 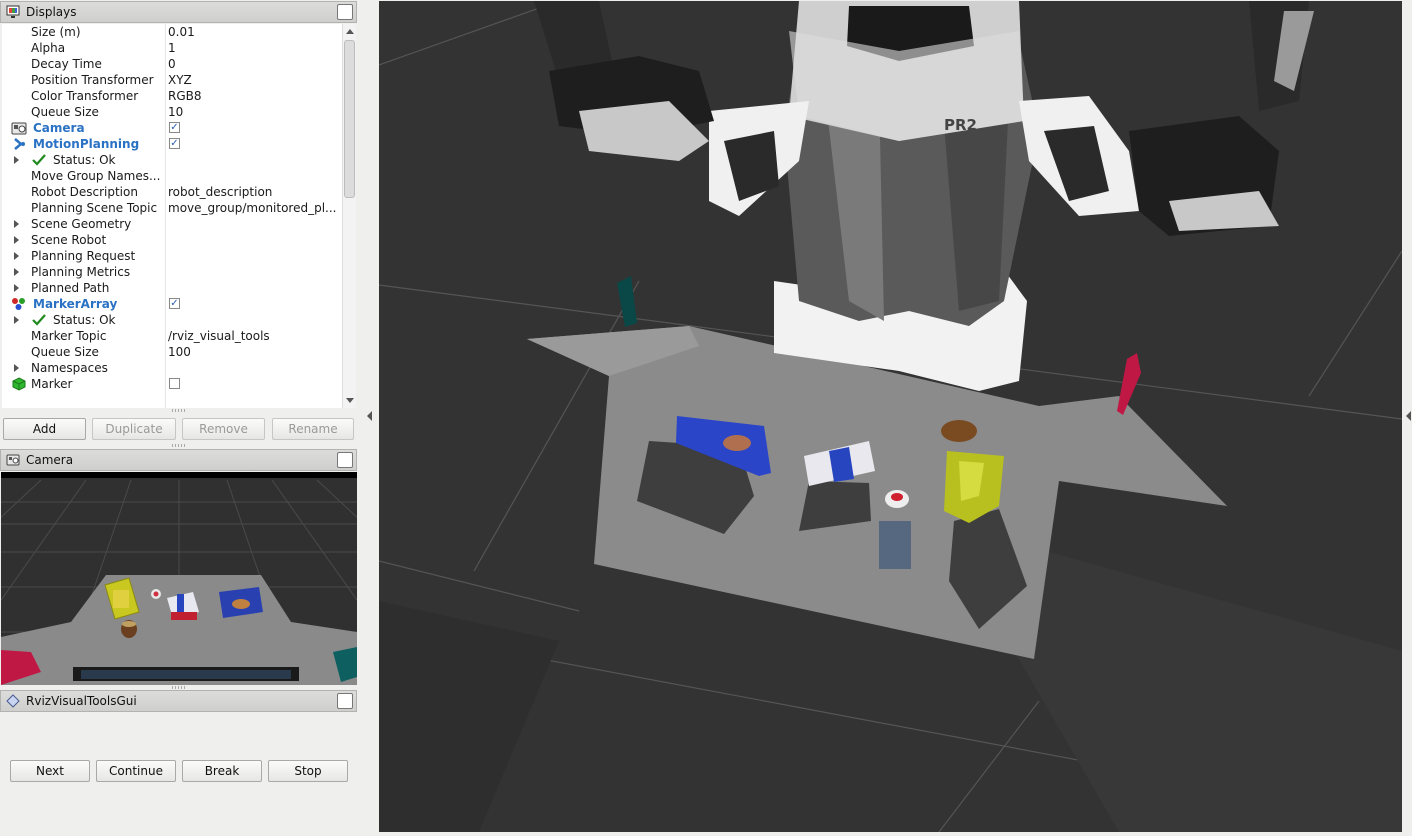 I want to click on displays-scrollbar, so click(x=349, y=216).